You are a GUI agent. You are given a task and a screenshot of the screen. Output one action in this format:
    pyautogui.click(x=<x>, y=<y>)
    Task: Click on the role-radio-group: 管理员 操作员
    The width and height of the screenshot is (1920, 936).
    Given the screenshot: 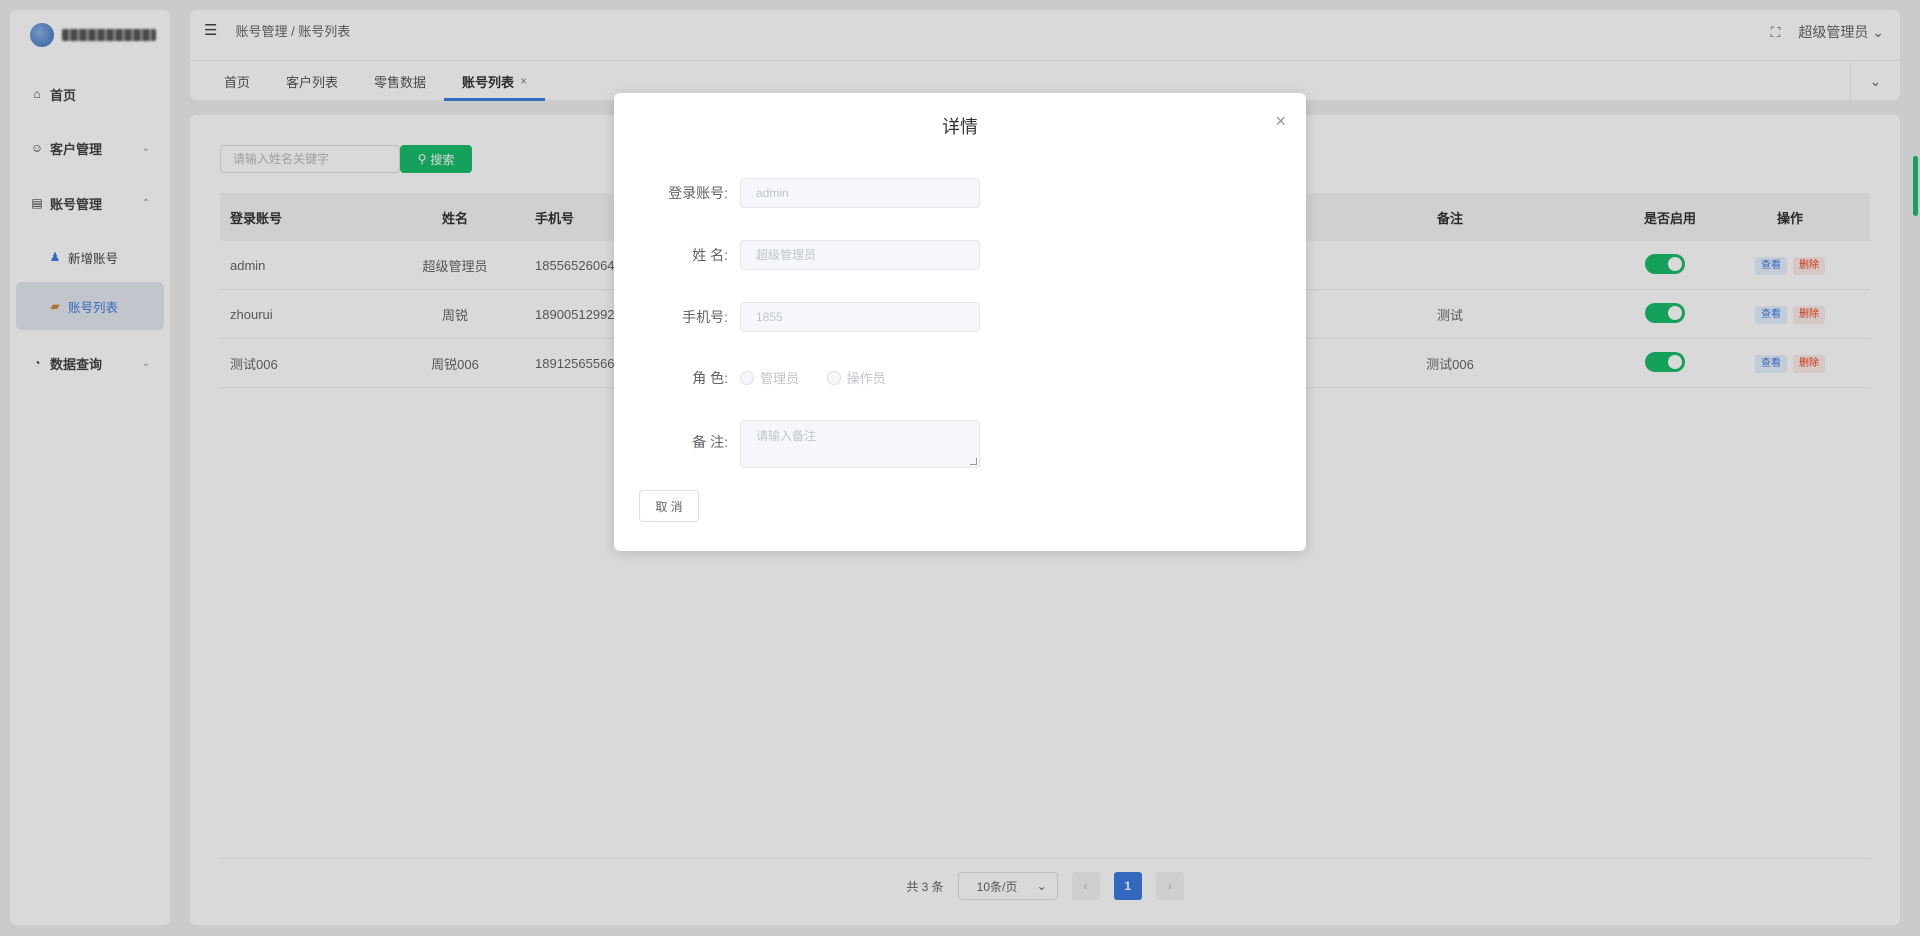 What is the action you would take?
    pyautogui.click(x=825, y=378)
    